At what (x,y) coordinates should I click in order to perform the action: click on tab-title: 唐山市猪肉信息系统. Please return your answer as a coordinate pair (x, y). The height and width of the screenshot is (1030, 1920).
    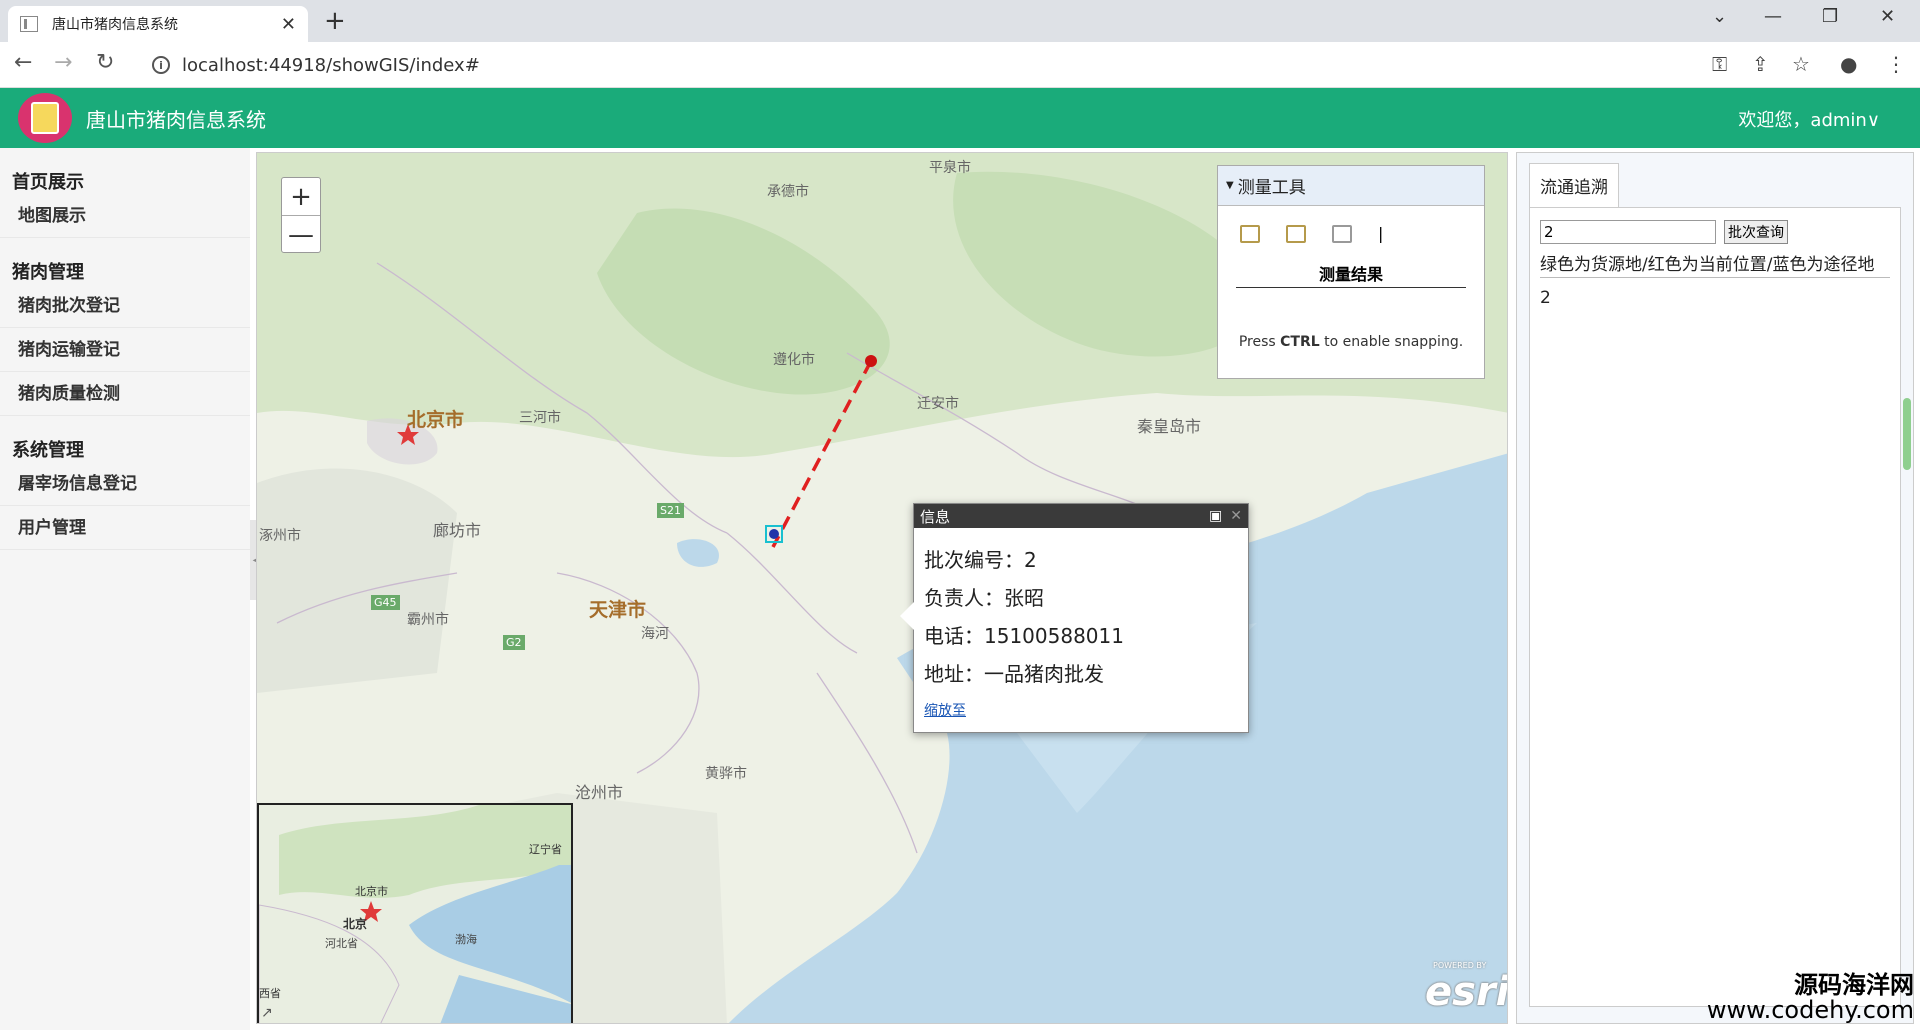
    Looking at the image, I should click on (115, 25).